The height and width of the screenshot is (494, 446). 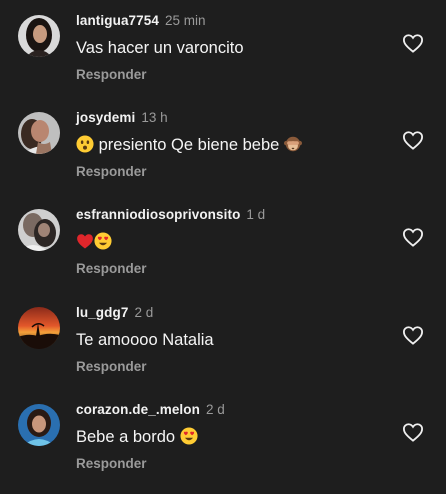 I want to click on comment-text-content: Vas hacer un varoncito, so click(x=160, y=48).